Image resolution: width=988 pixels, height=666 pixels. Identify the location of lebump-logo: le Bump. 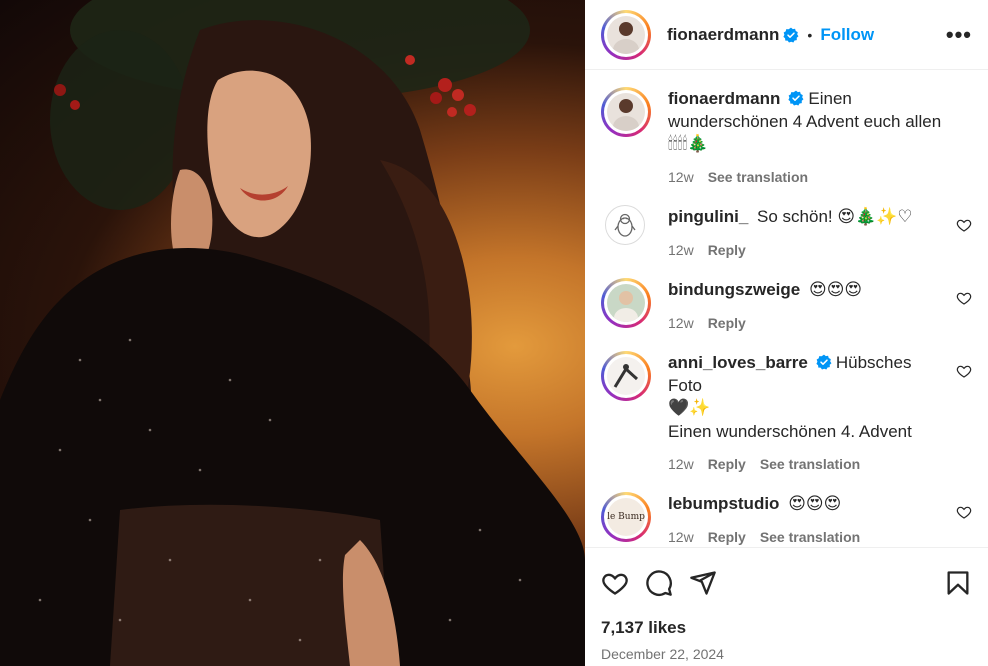
(626, 517).